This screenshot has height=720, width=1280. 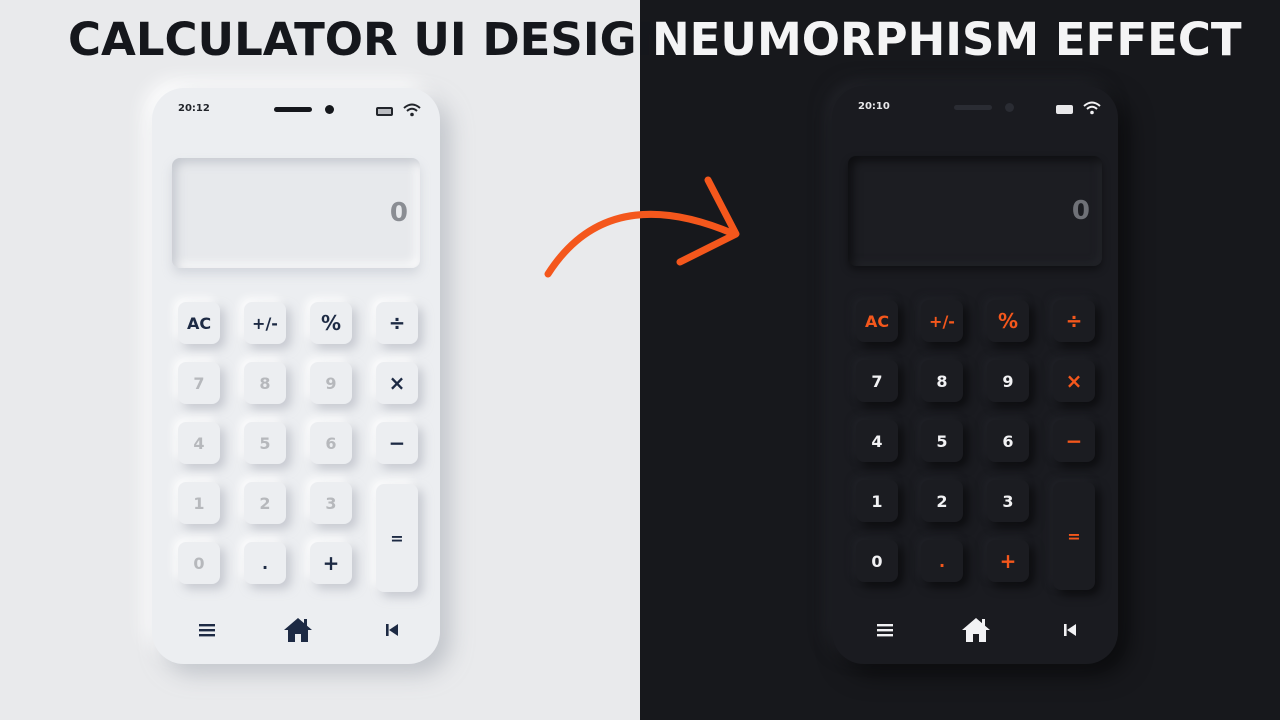 I want to click on status-time: 20:12, so click(x=194, y=108).